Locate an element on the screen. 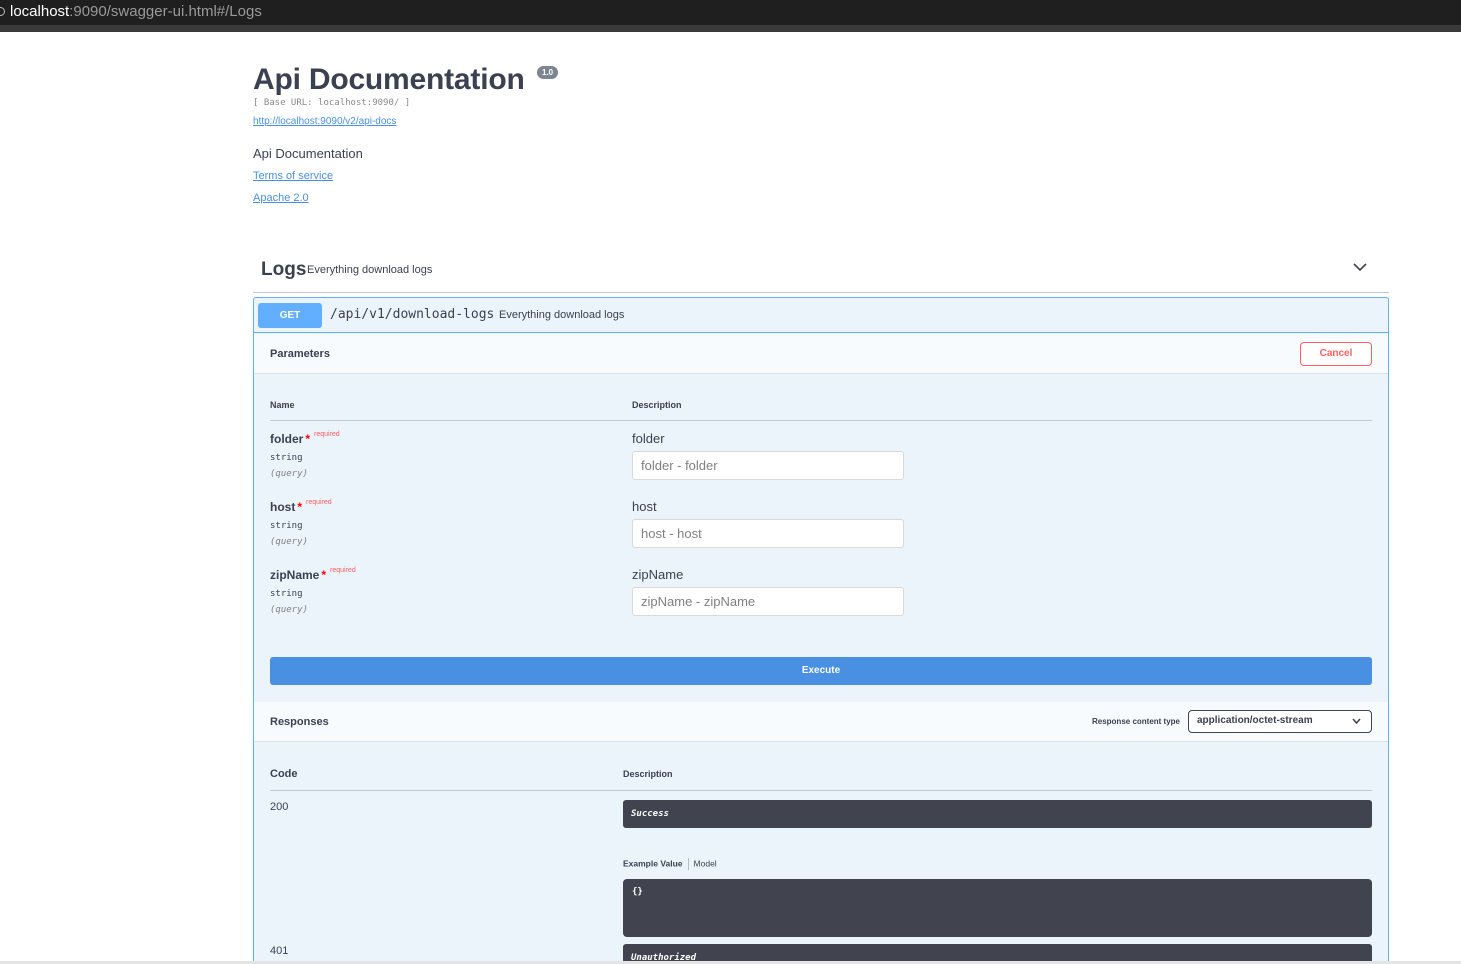 This screenshot has height=964, width=1461. param-description: zipName is located at coordinates (658, 574).